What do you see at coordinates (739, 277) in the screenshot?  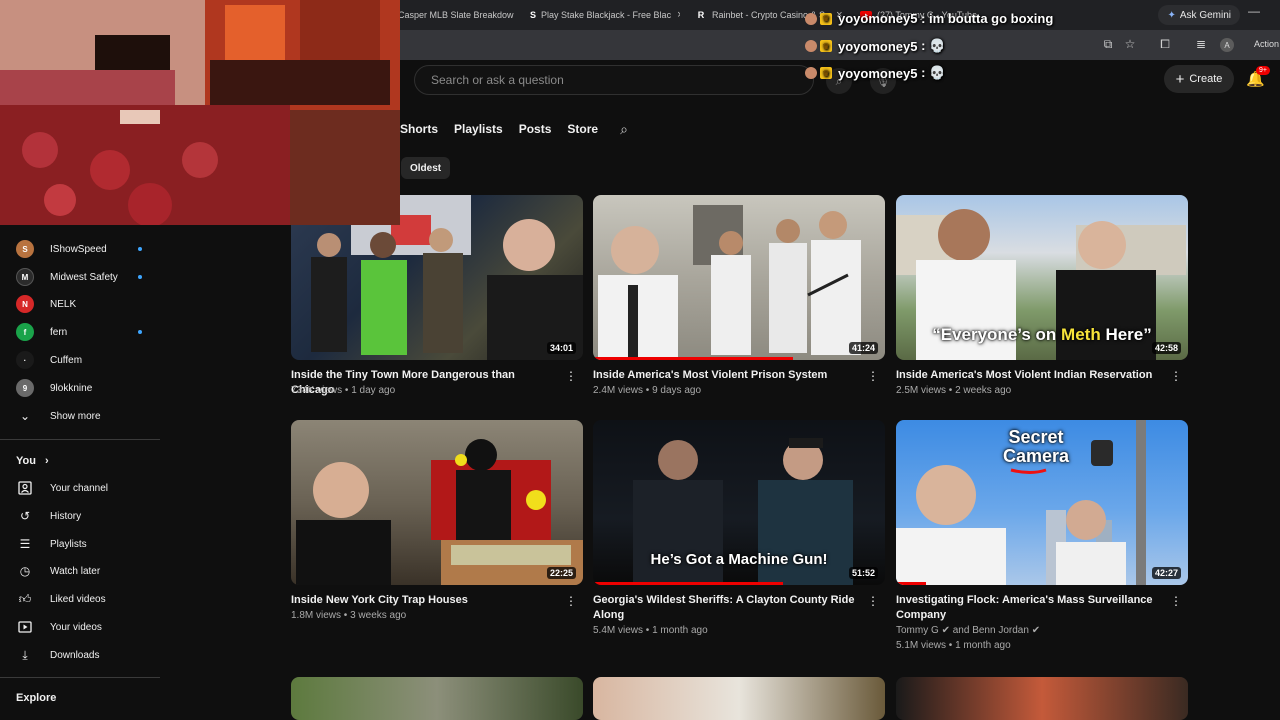 I see `video-thumbnail: 41:24` at bounding box center [739, 277].